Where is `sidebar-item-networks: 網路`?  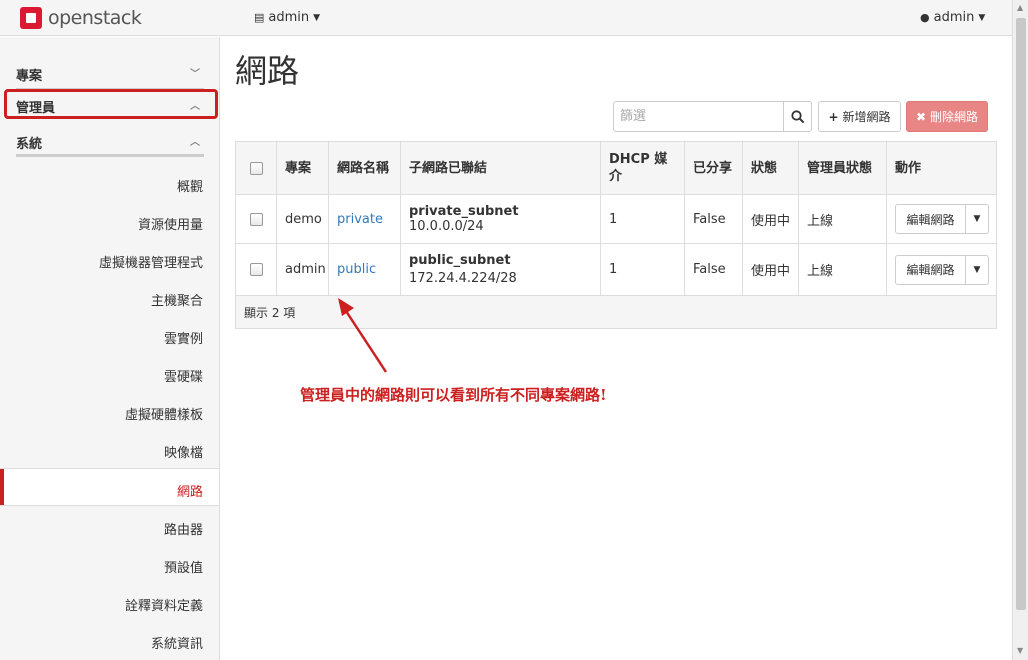
sidebar-item-networks: 網路 is located at coordinates (109, 487).